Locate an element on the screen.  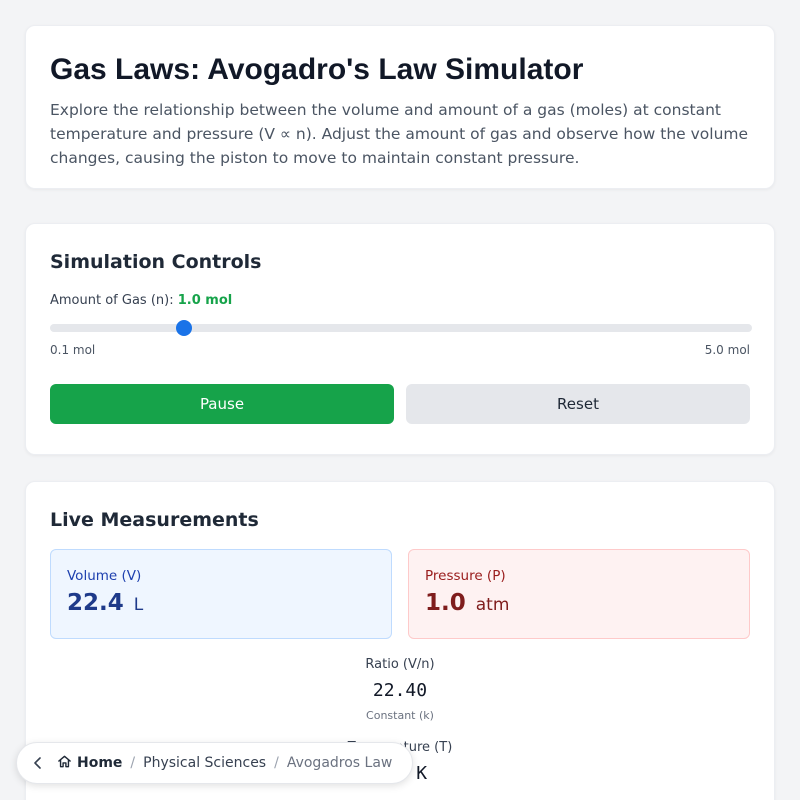
gas-amount-slider is located at coordinates (401, 328).